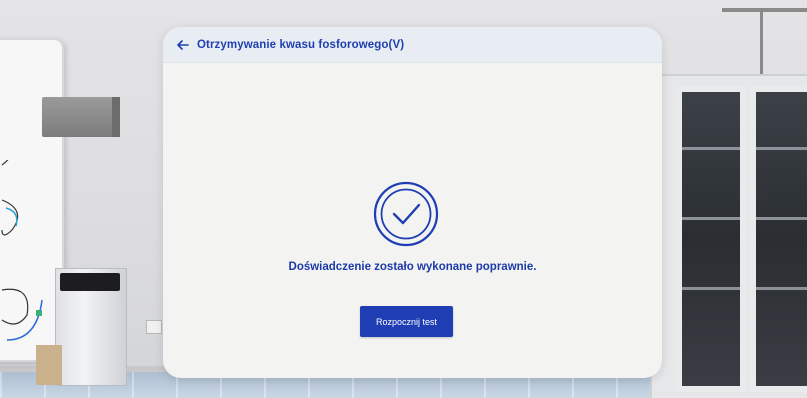 Image resolution: width=807 pixels, height=398 pixels. I want to click on back-button, so click(183, 45).